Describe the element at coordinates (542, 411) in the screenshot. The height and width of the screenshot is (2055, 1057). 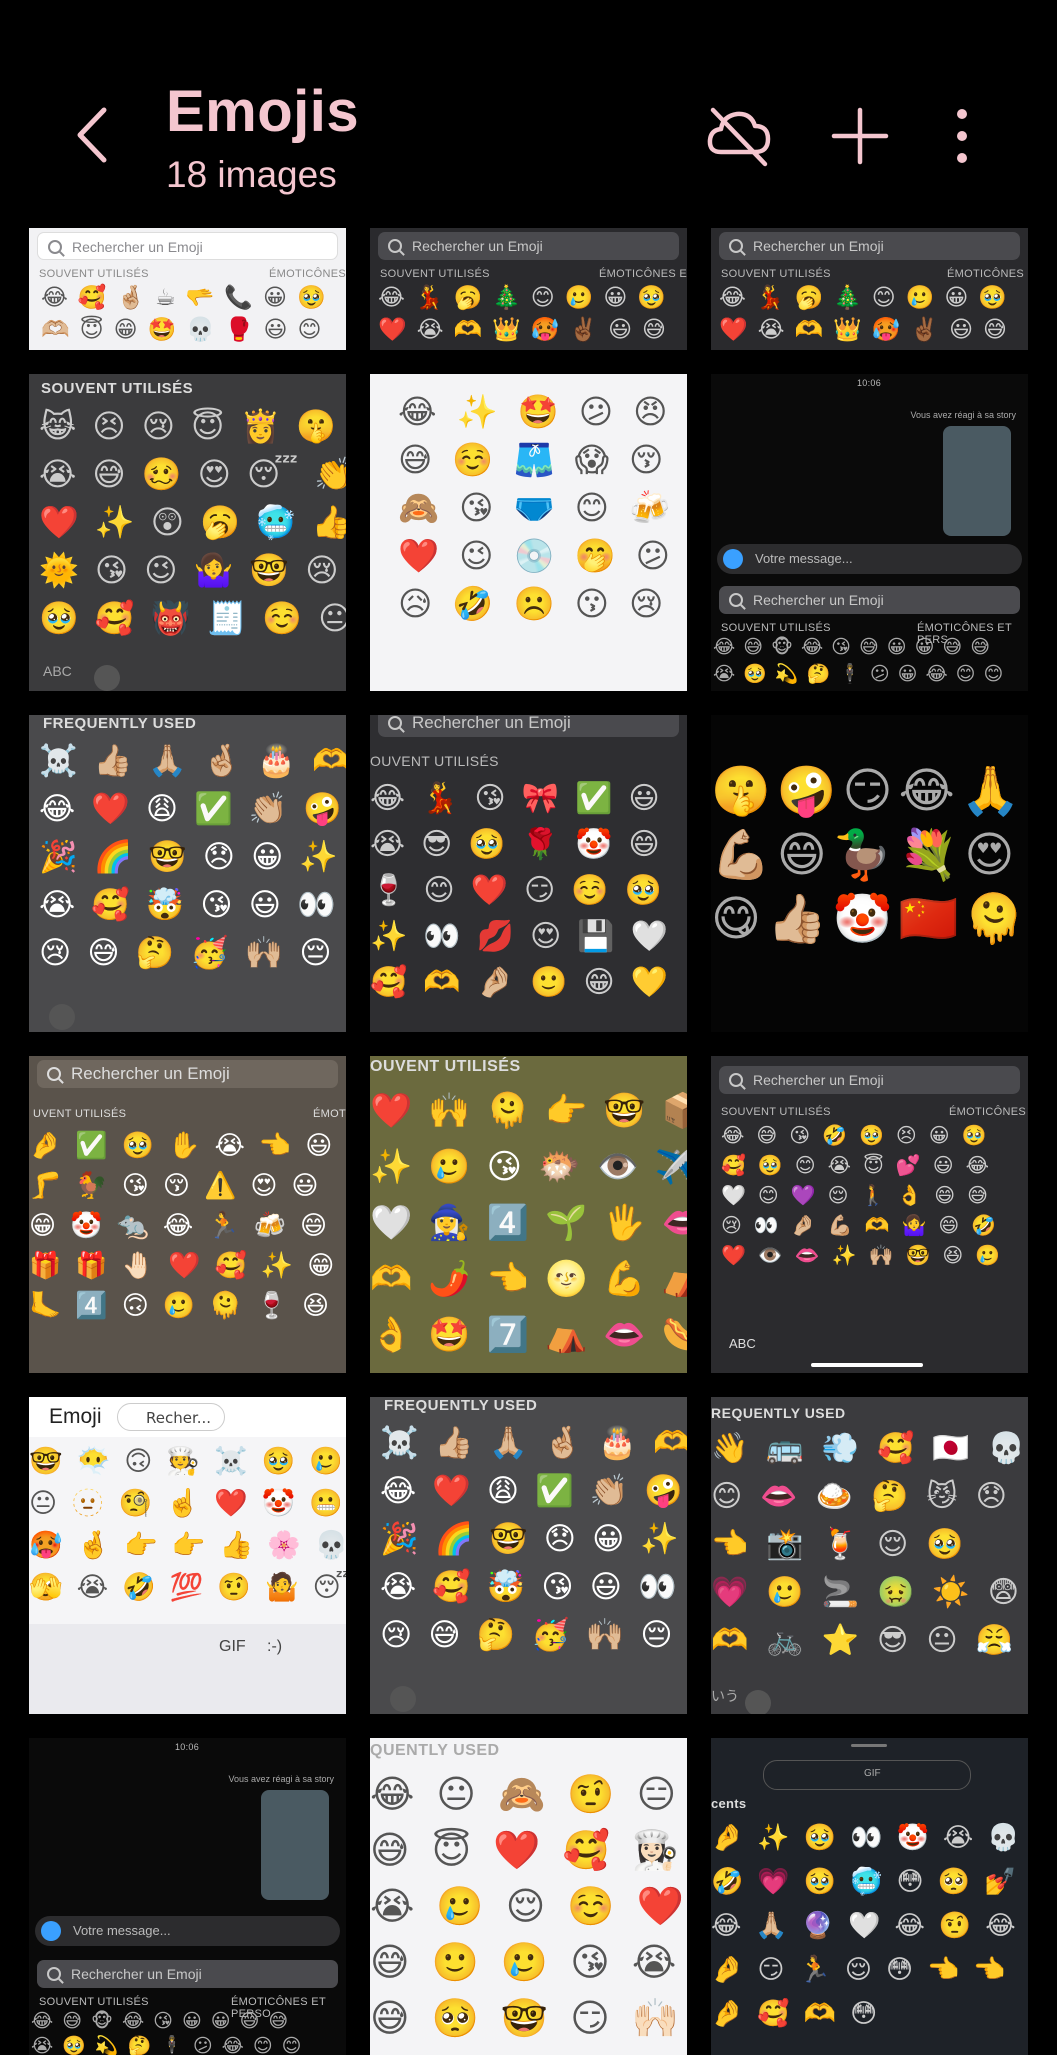
I see `emoji-row: 😂✨🤩😕😠` at that location.